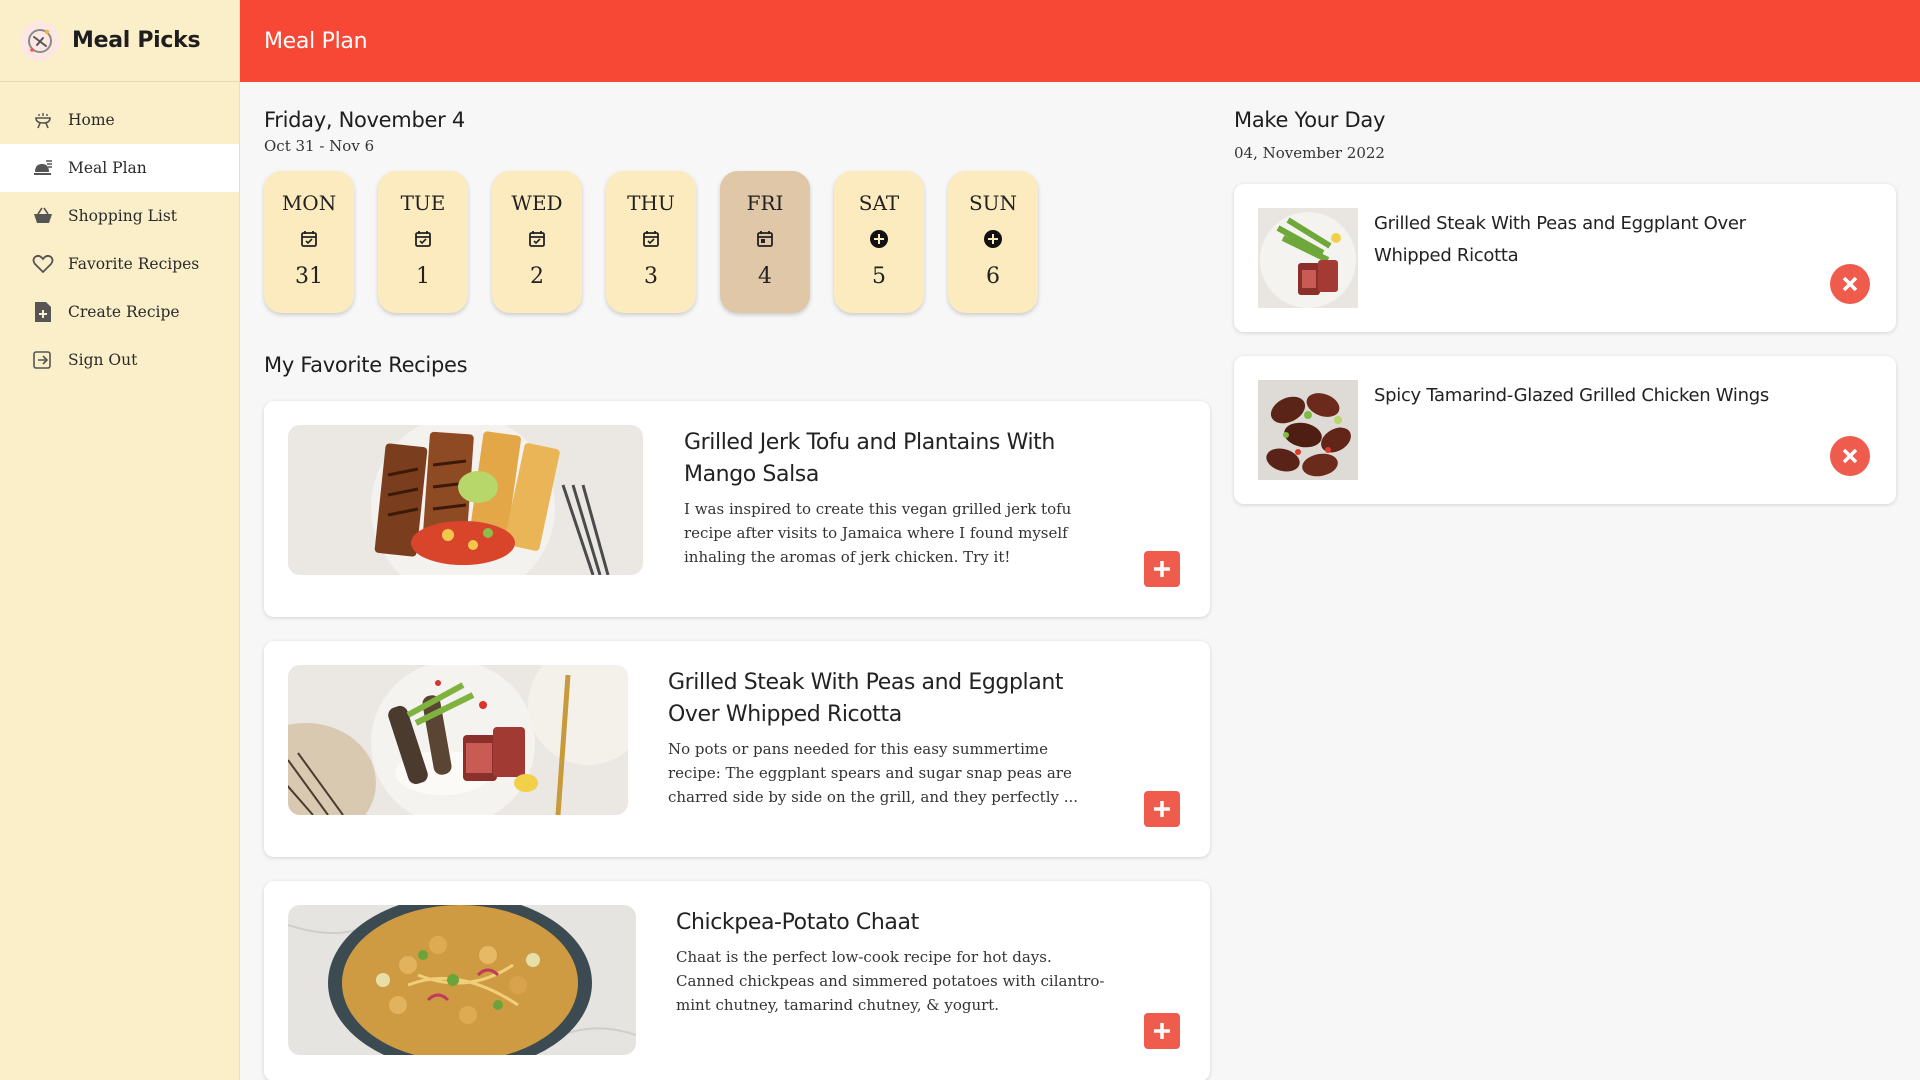  Describe the element at coordinates (1310, 120) in the screenshot. I see `day-plan-heading: Make Your Day` at that location.